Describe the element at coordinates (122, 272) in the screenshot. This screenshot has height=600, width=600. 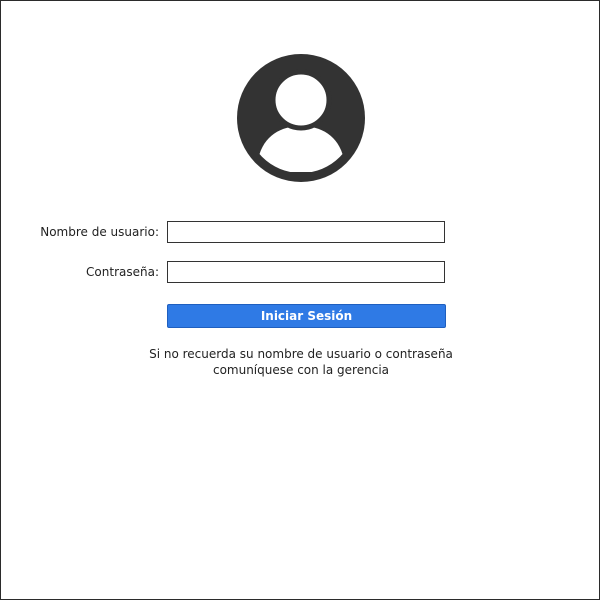
I see `password-label: Contraseña:` at that location.